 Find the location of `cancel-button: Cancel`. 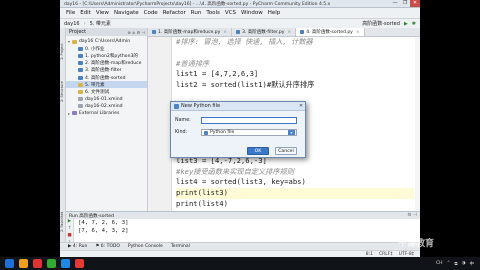

cancel-button: Cancel is located at coordinates (286, 151).